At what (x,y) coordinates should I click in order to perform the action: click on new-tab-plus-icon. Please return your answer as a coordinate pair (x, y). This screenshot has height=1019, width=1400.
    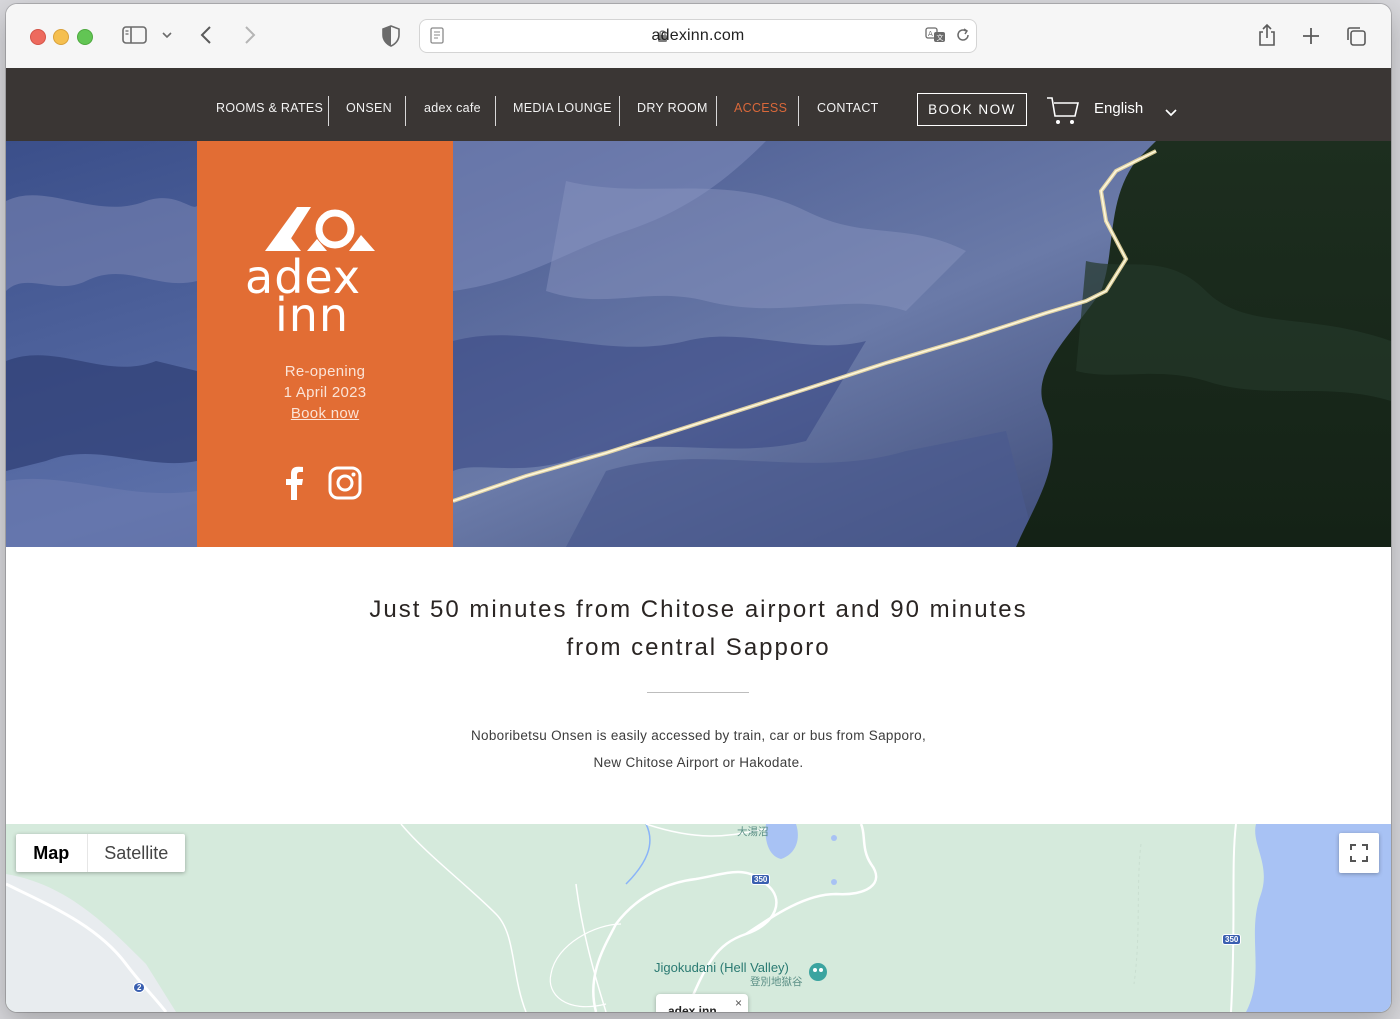
    Looking at the image, I should click on (1311, 36).